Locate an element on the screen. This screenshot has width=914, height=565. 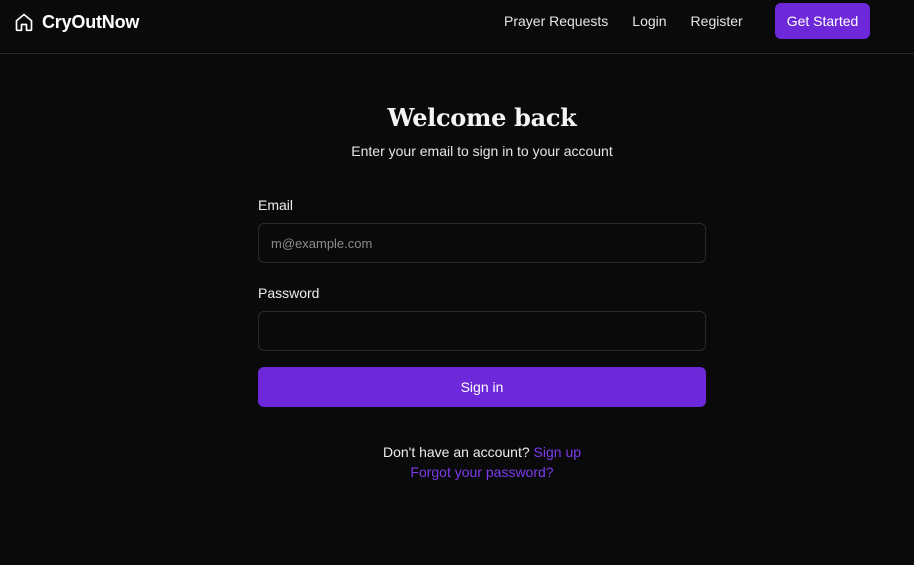
password-field-group: Password is located at coordinates (482, 318).